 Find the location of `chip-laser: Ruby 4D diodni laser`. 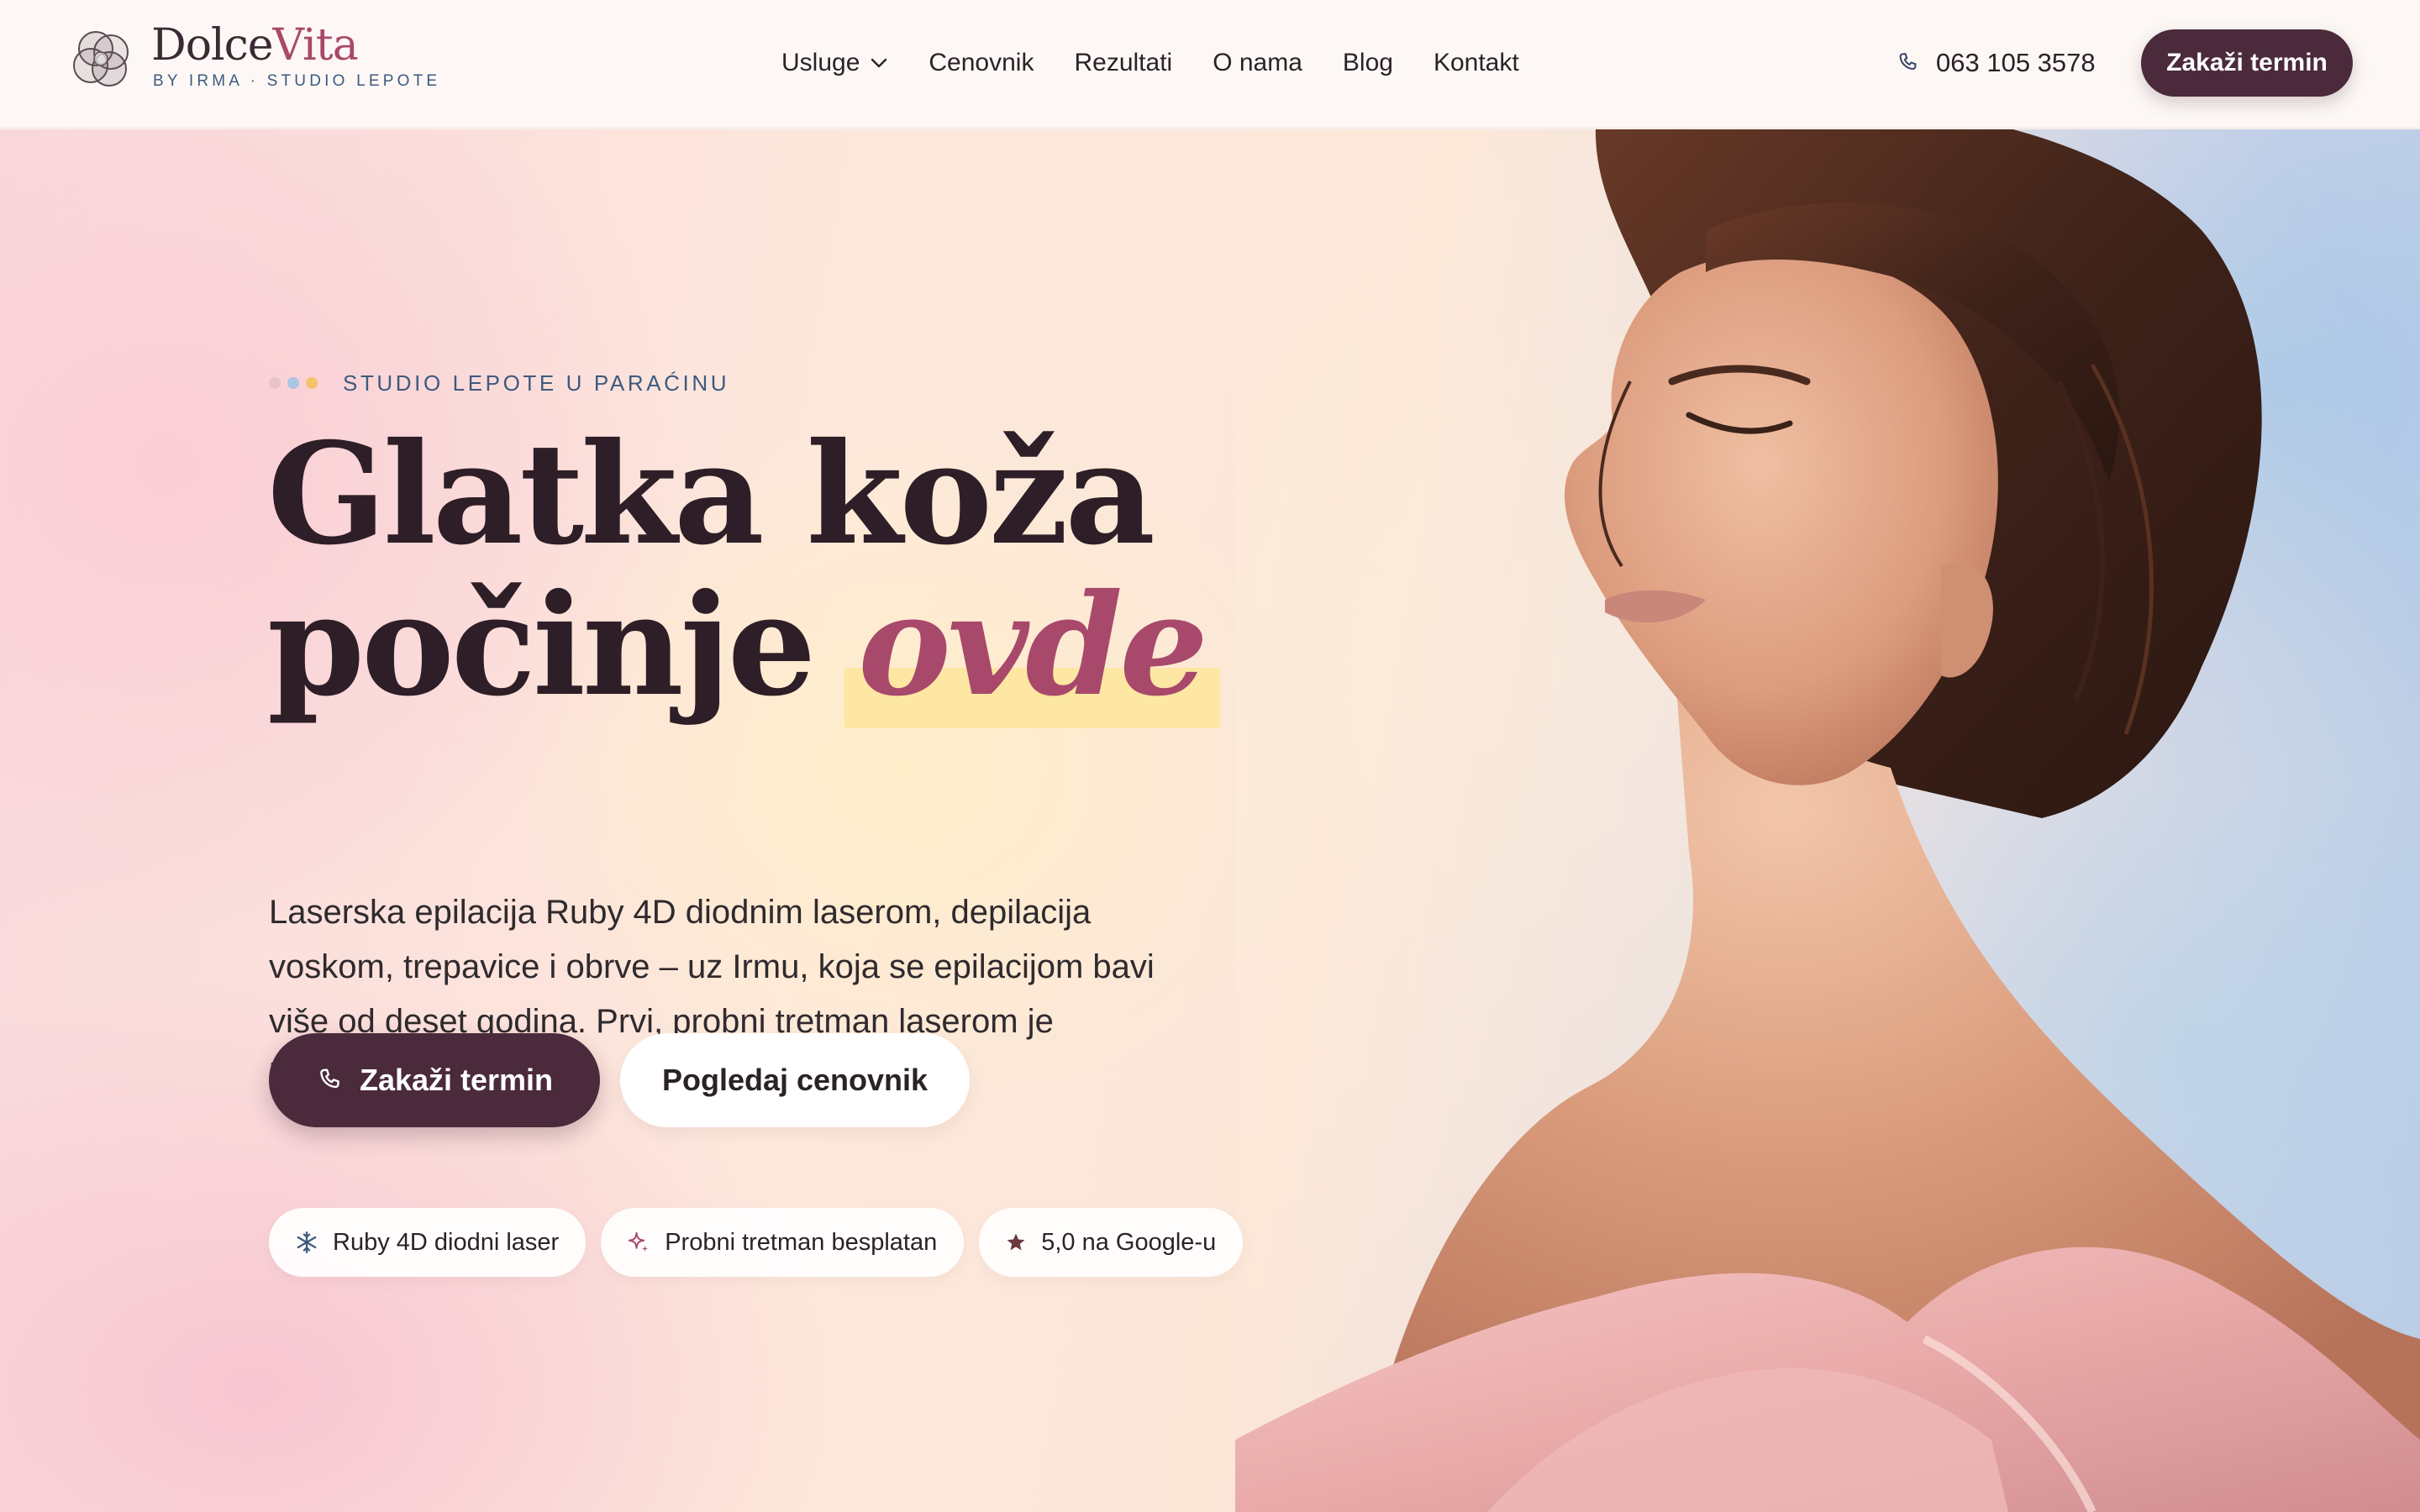

chip-laser: Ruby 4D diodni laser is located at coordinates (428, 1242).